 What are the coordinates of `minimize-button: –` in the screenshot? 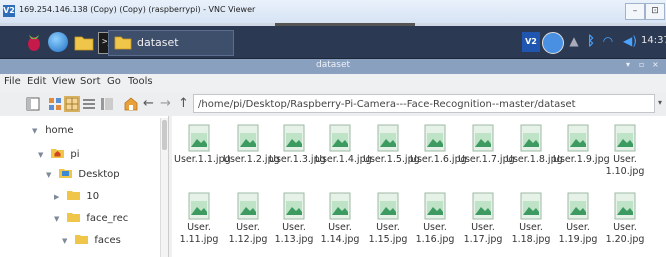 It's located at (635, 11).